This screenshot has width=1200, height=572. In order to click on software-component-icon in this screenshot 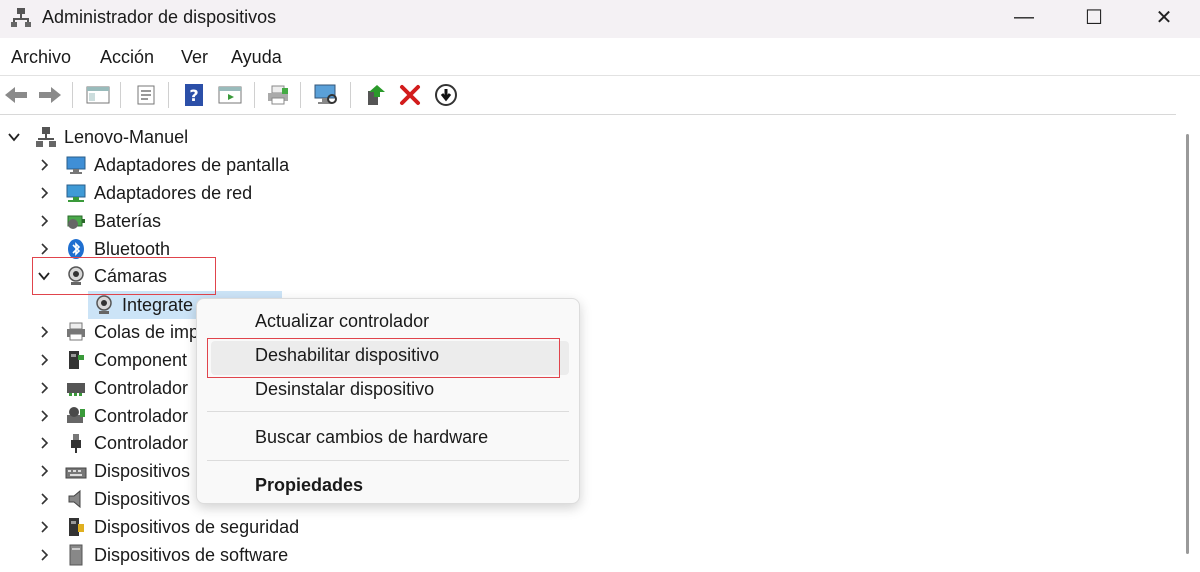, I will do `click(76, 360)`.